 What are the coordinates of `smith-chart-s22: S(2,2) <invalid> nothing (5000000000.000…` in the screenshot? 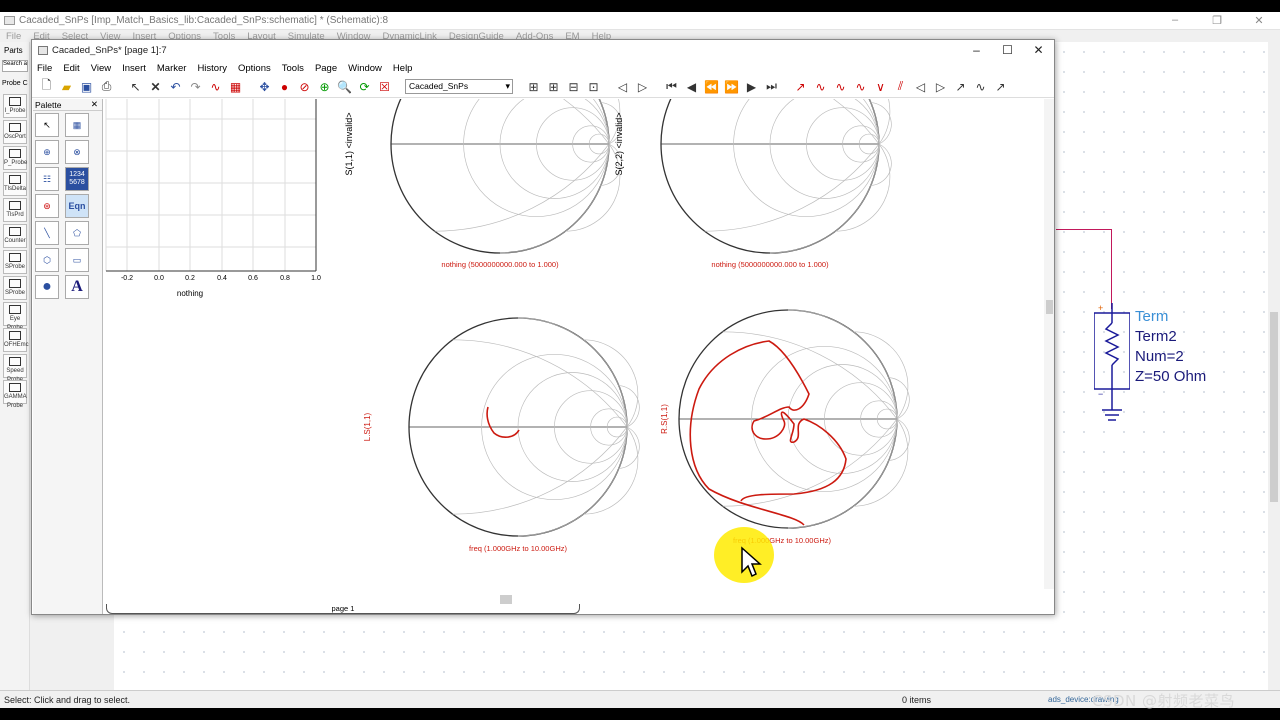 It's located at (753, 184).